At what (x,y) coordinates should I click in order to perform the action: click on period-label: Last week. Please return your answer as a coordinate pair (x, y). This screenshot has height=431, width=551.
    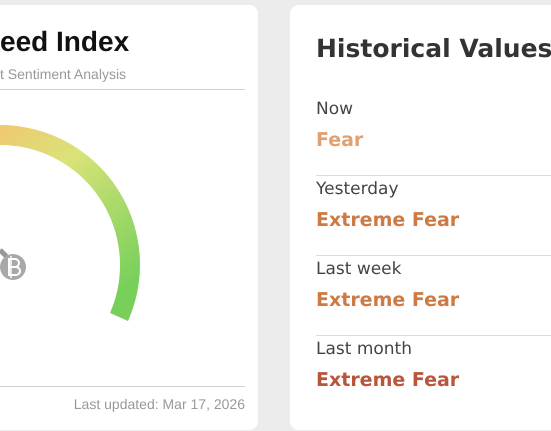
    Looking at the image, I should click on (359, 269).